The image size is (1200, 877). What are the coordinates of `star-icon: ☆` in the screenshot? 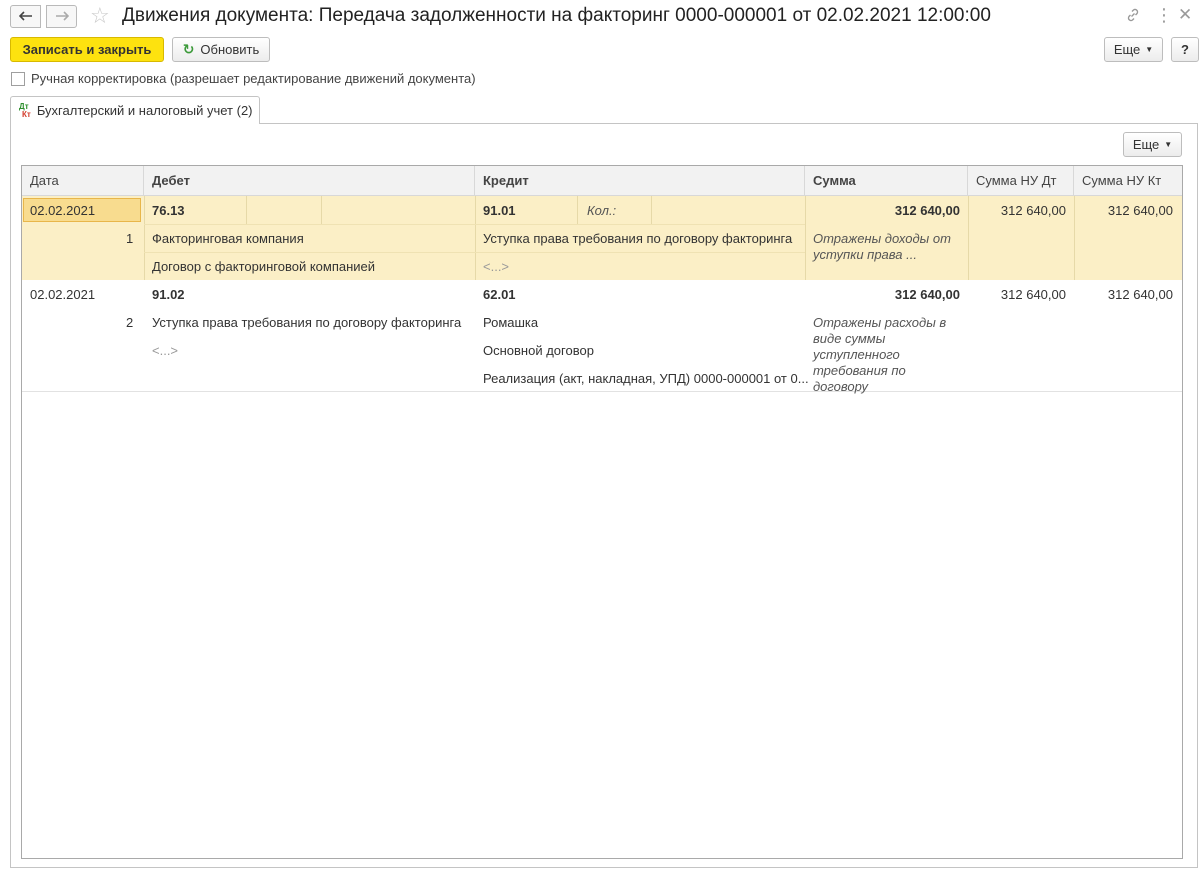 It's located at (100, 16).